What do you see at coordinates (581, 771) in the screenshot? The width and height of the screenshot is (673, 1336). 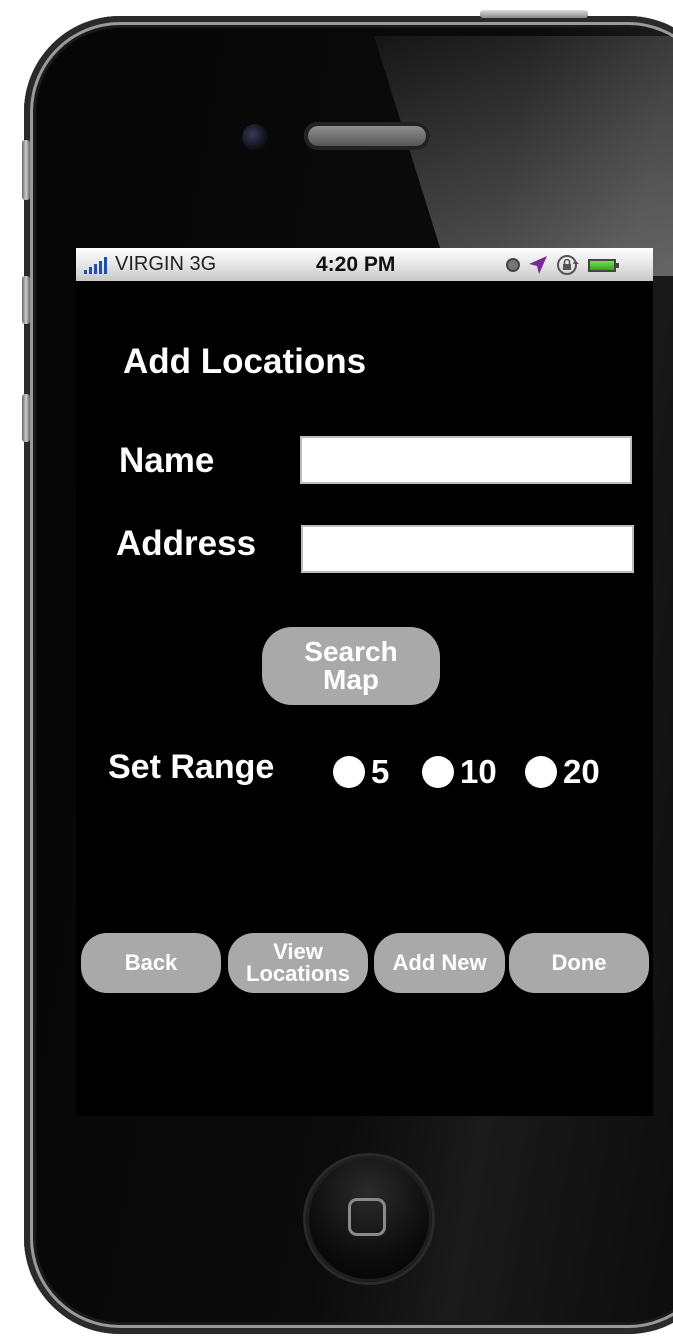 I see `range-option-label: 20` at bounding box center [581, 771].